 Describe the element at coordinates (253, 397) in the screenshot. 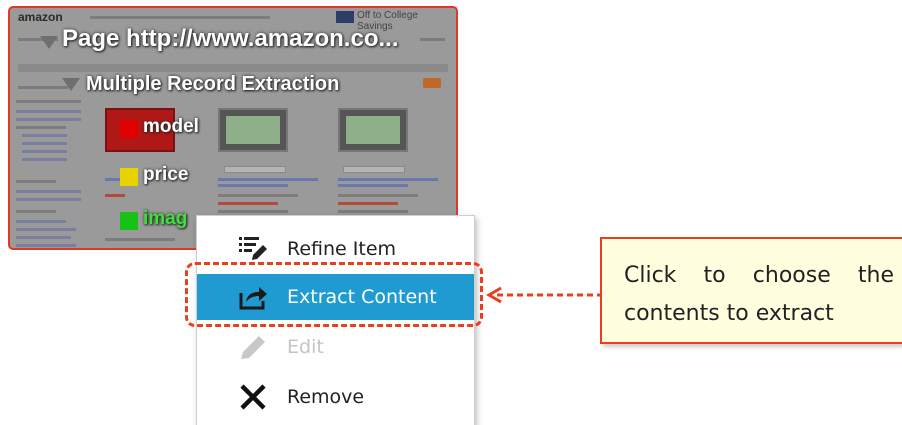

I see `x-close-icon` at that location.